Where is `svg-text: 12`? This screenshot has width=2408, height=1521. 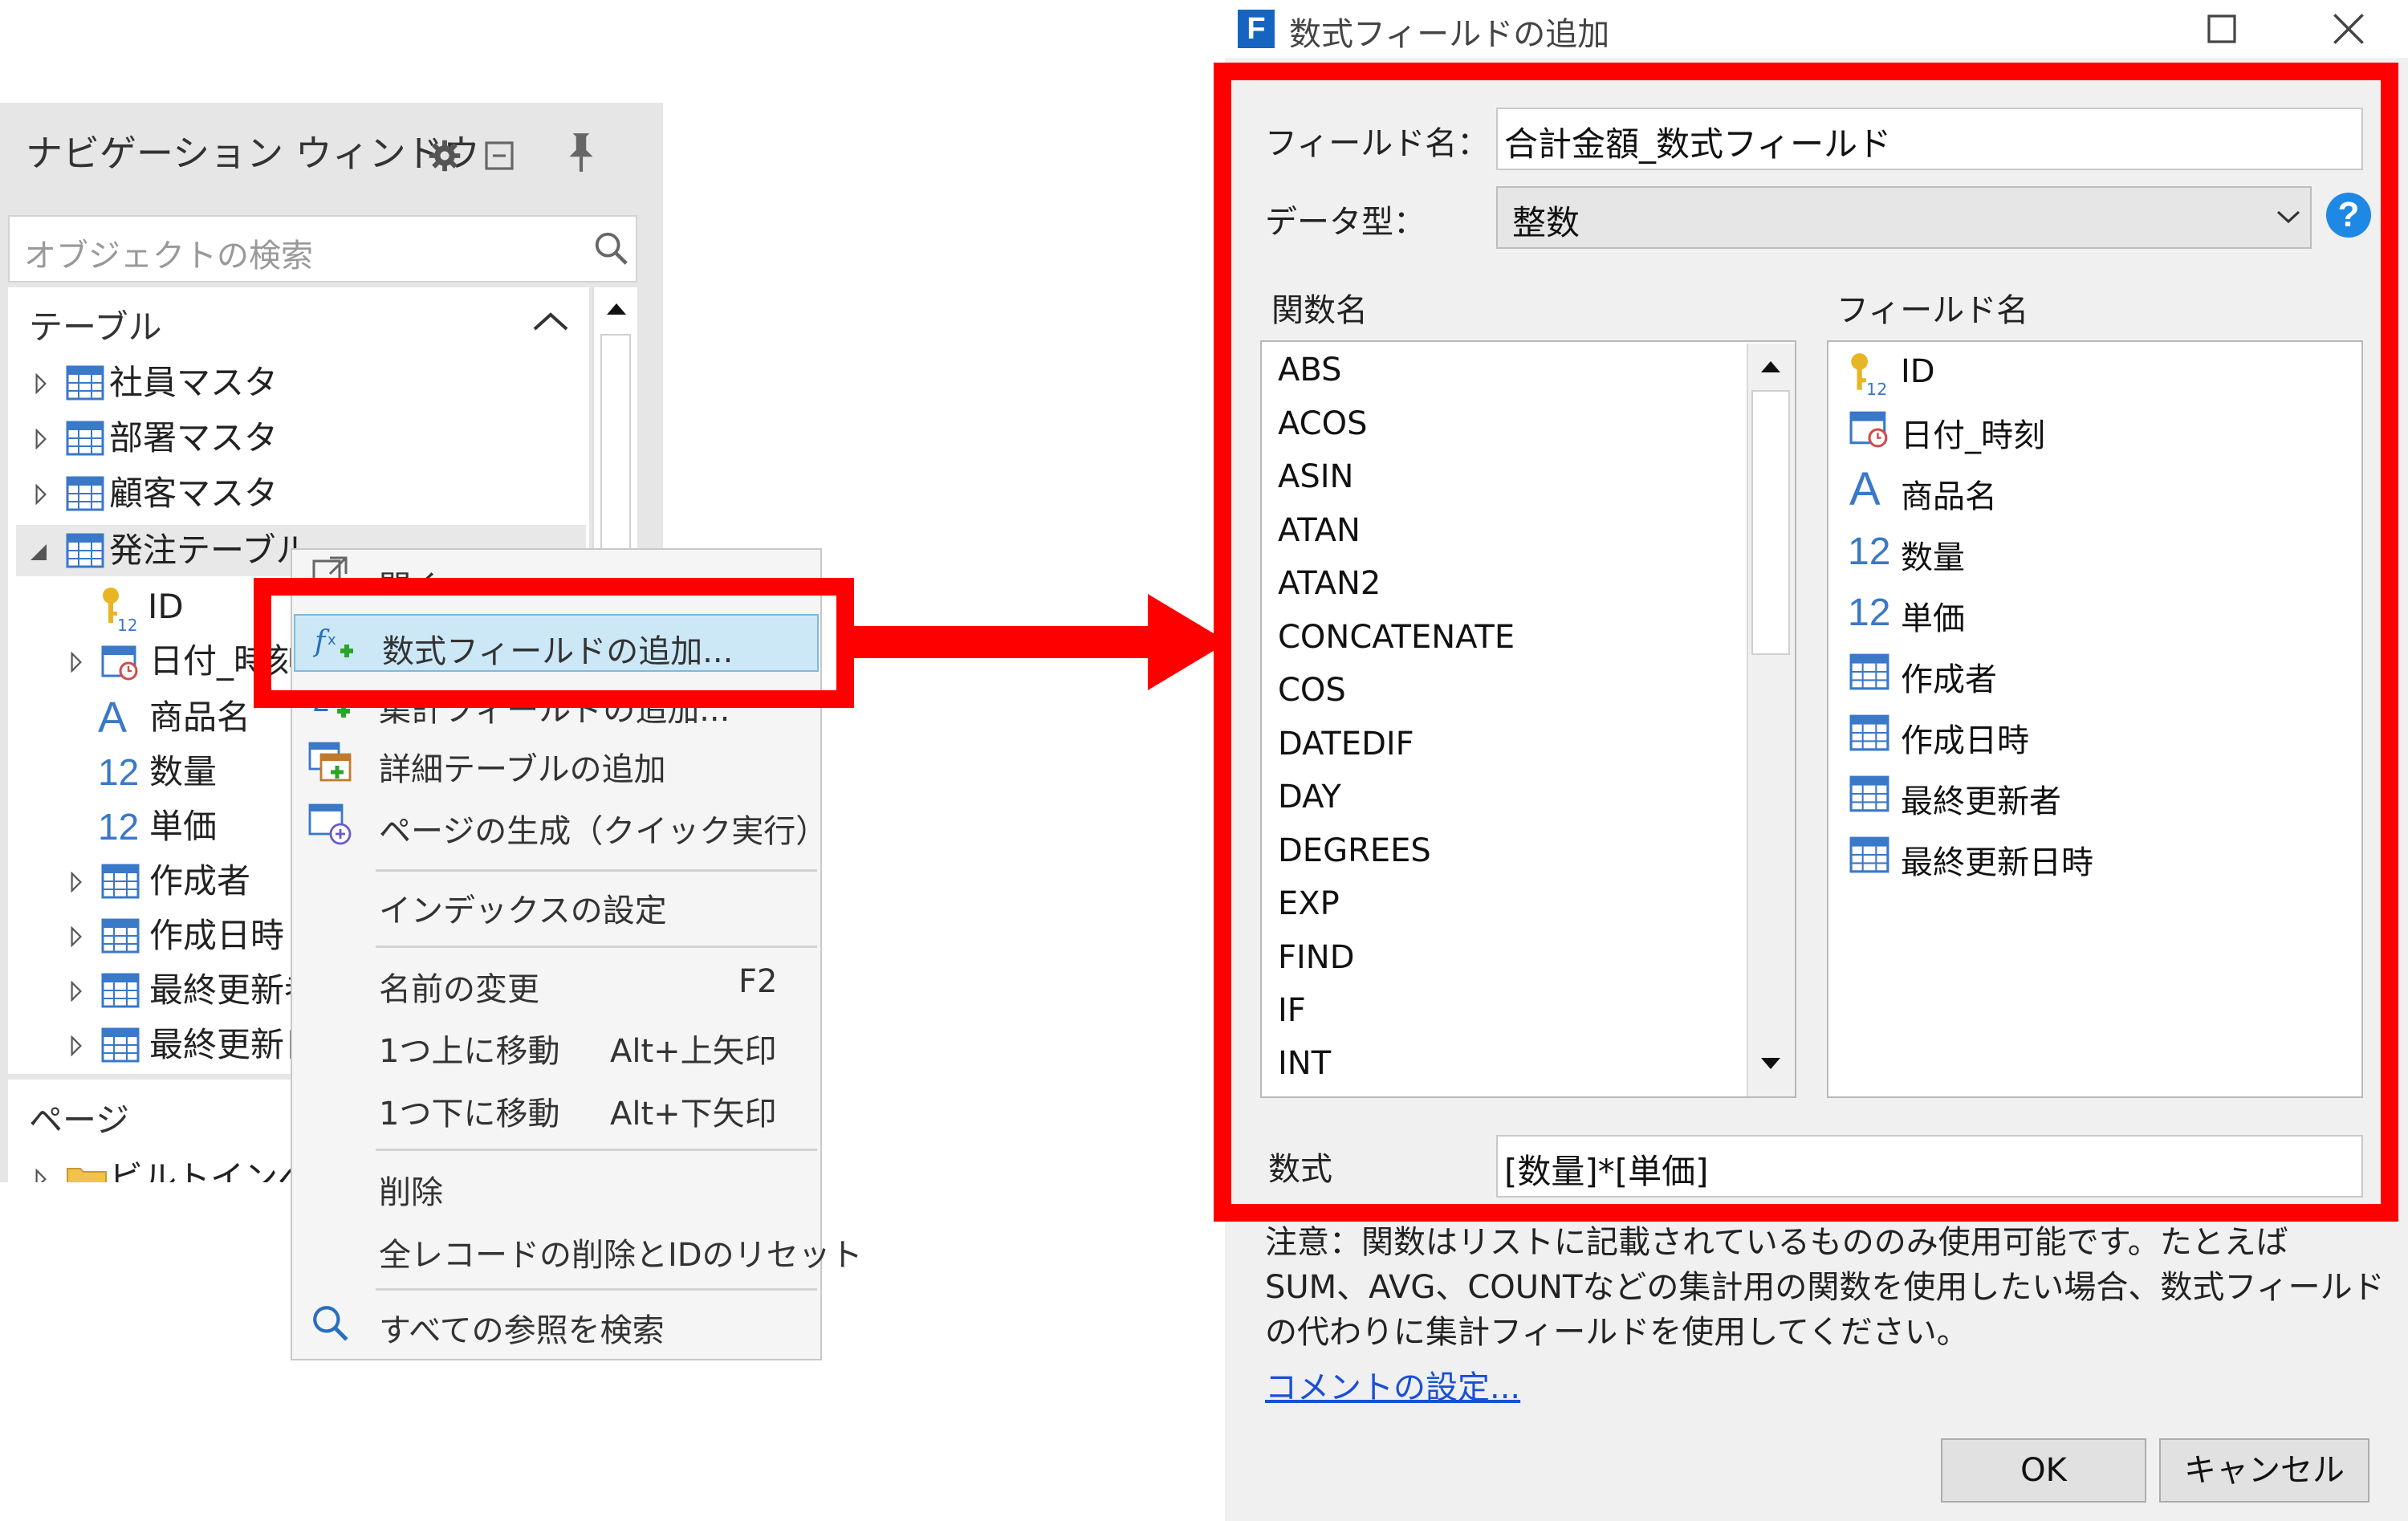
svg-text: 12 is located at coordinates (127, 624).